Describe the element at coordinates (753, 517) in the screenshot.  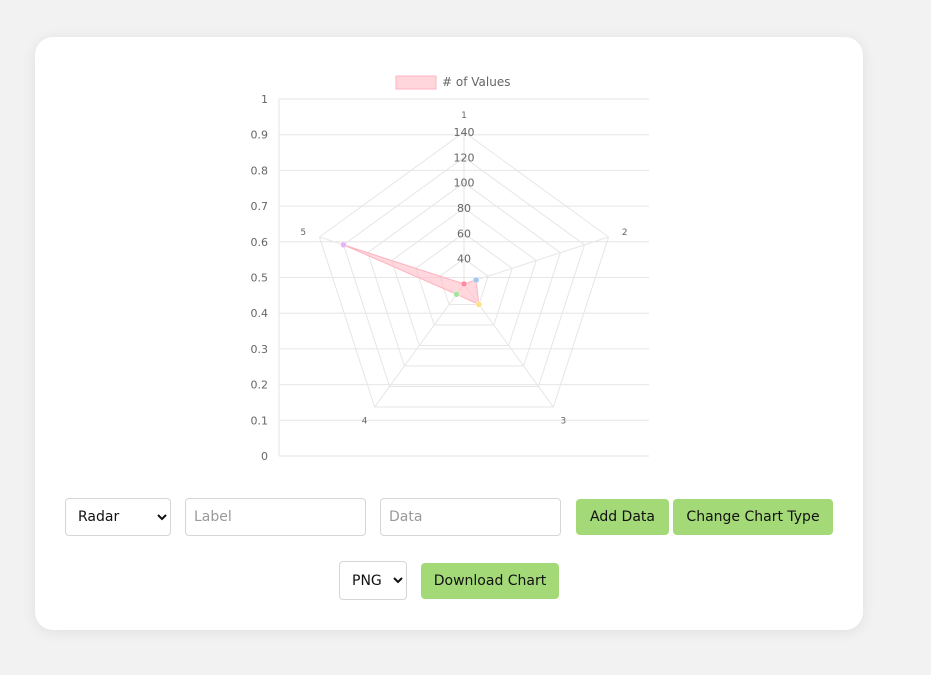
I see `change-chart-type-button: Change Chart Type` at that location.